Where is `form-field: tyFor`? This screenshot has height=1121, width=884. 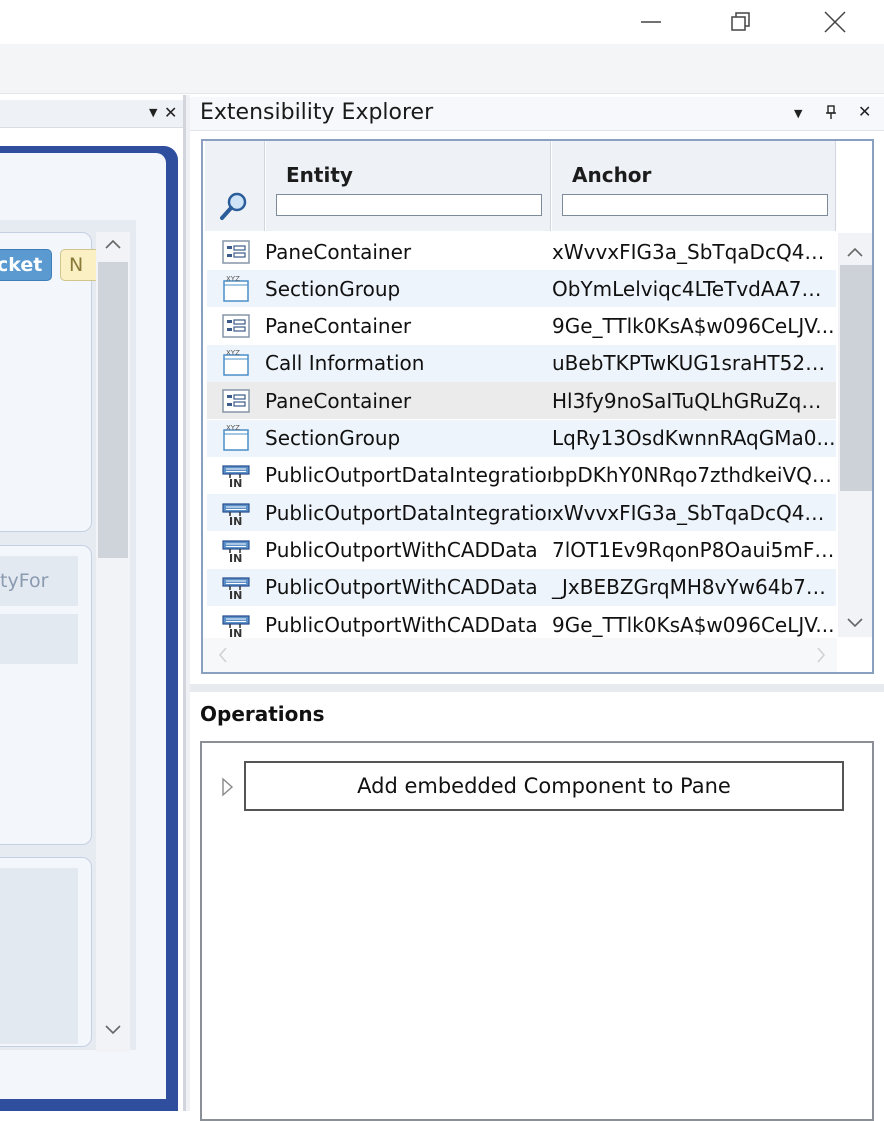 form-field: tyFor is located at coordinates (39, 581).